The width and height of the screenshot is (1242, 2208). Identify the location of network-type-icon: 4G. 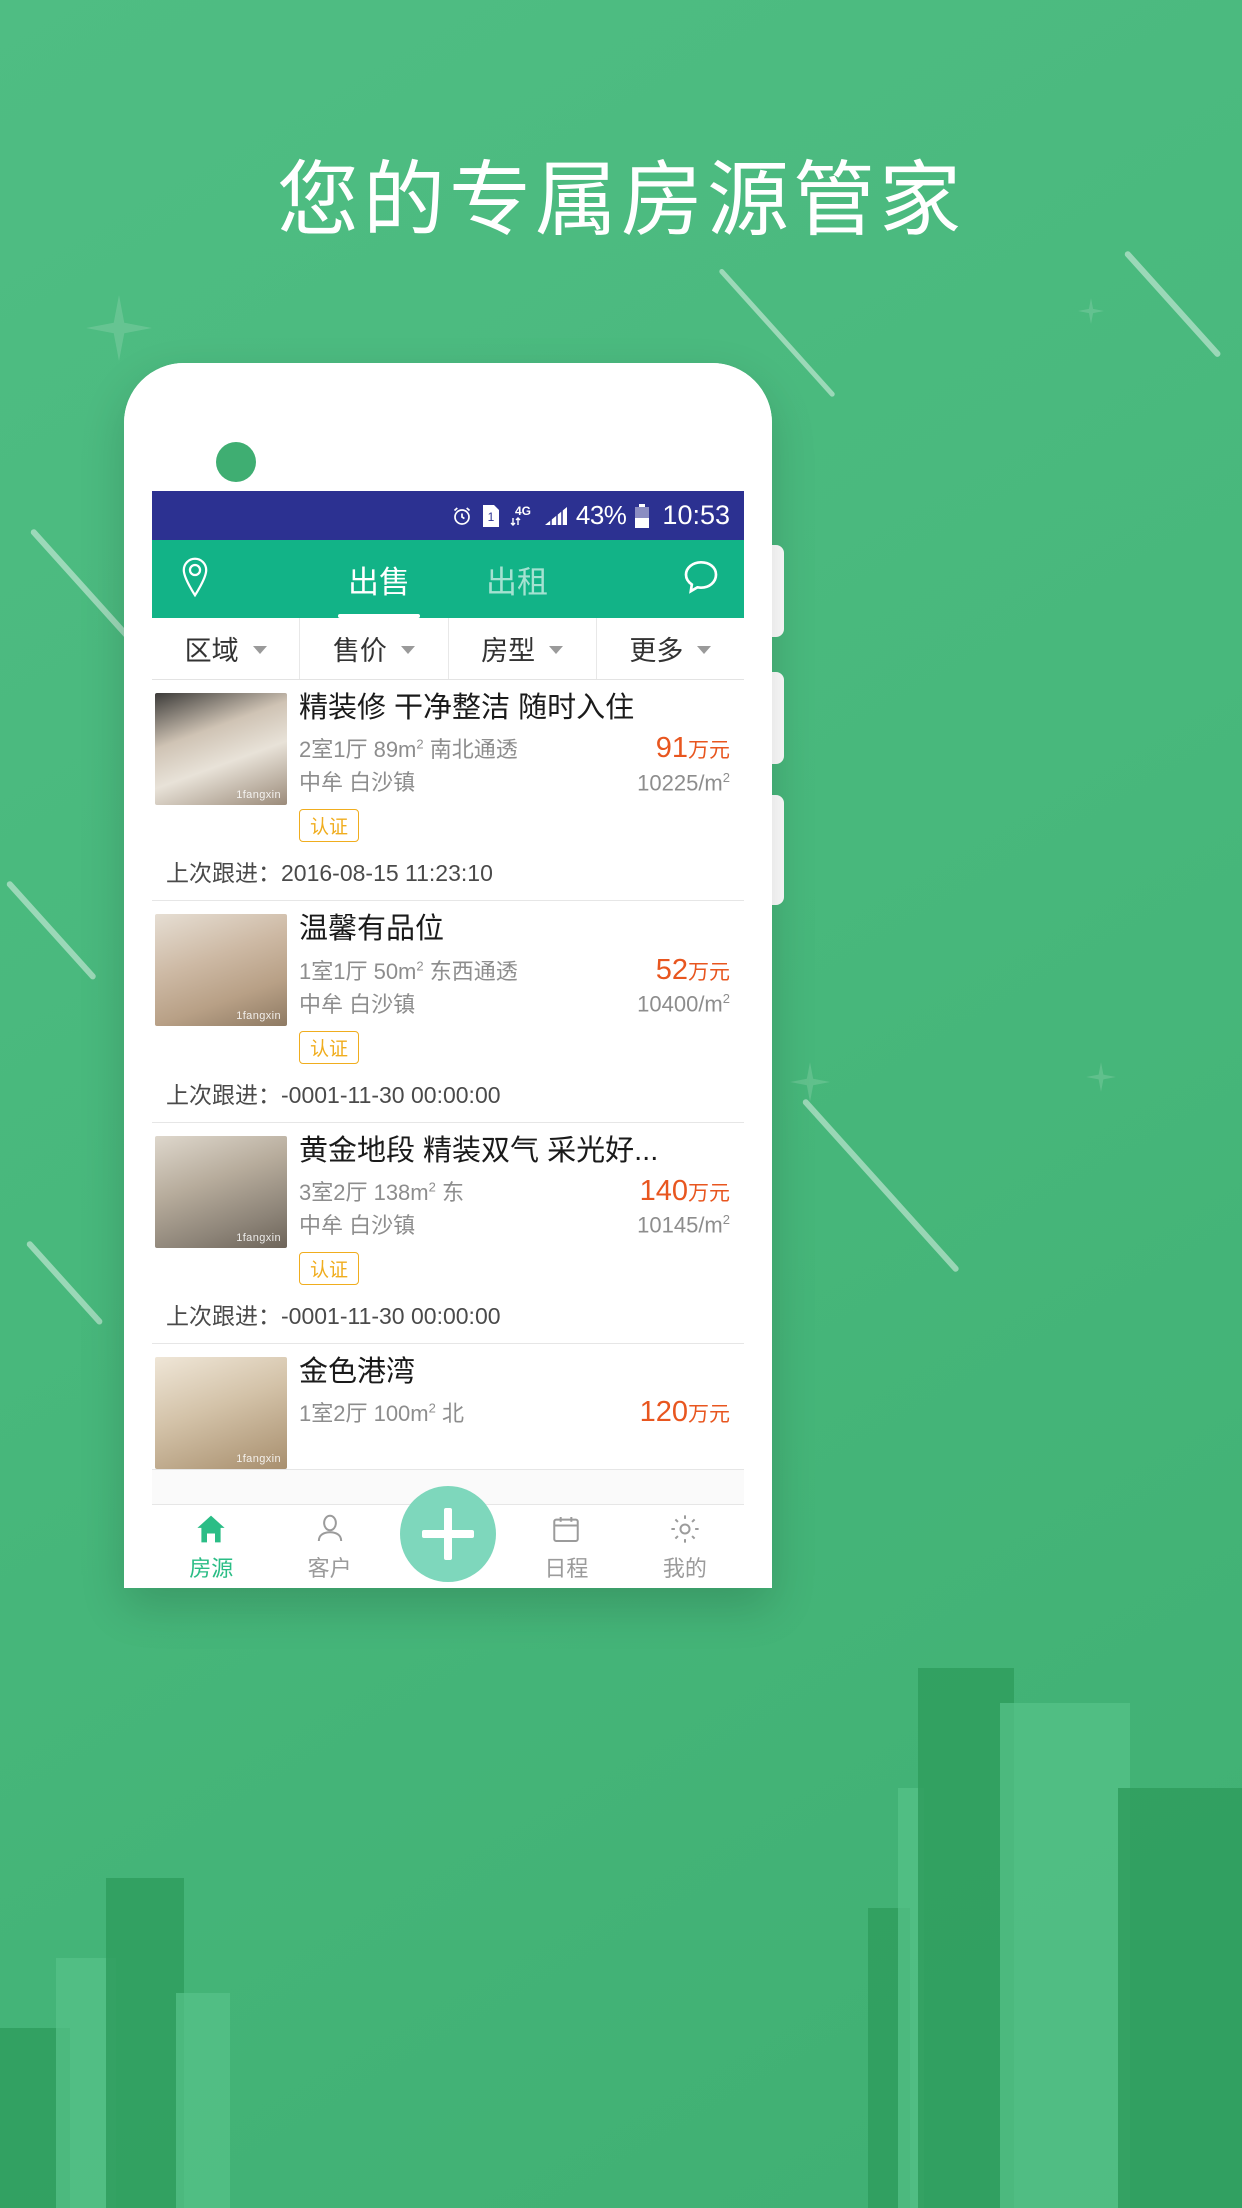
(522, 516).